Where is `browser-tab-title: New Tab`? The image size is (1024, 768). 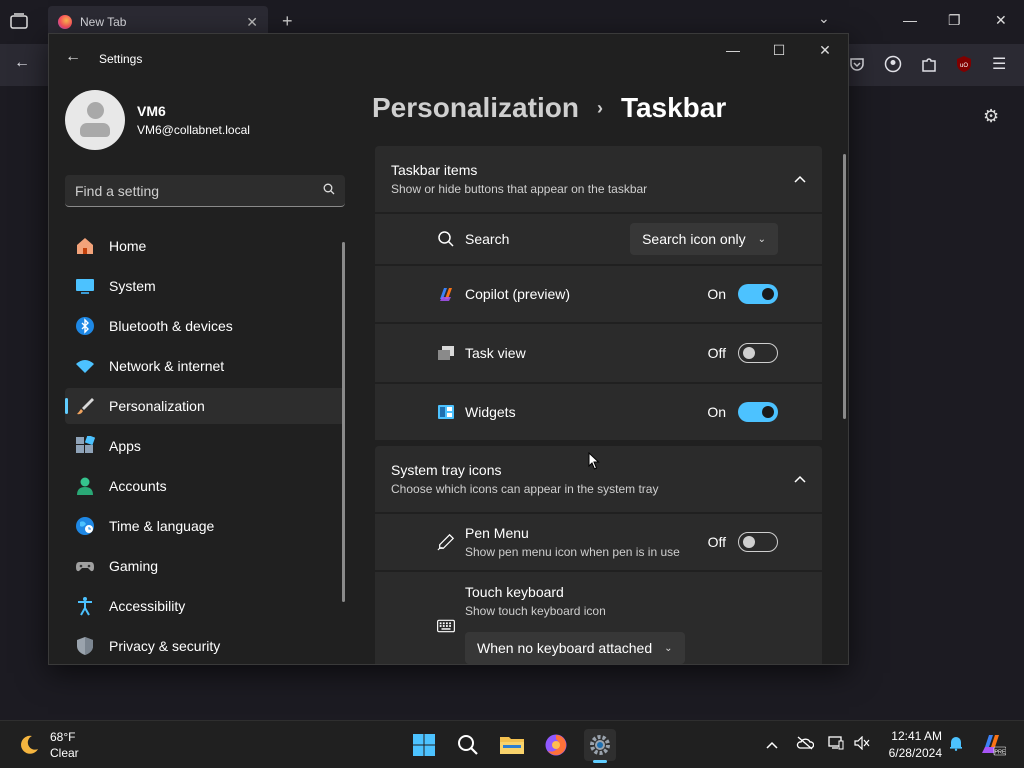
browser-tab-title: New Tab is located at coordinates (103, 22).